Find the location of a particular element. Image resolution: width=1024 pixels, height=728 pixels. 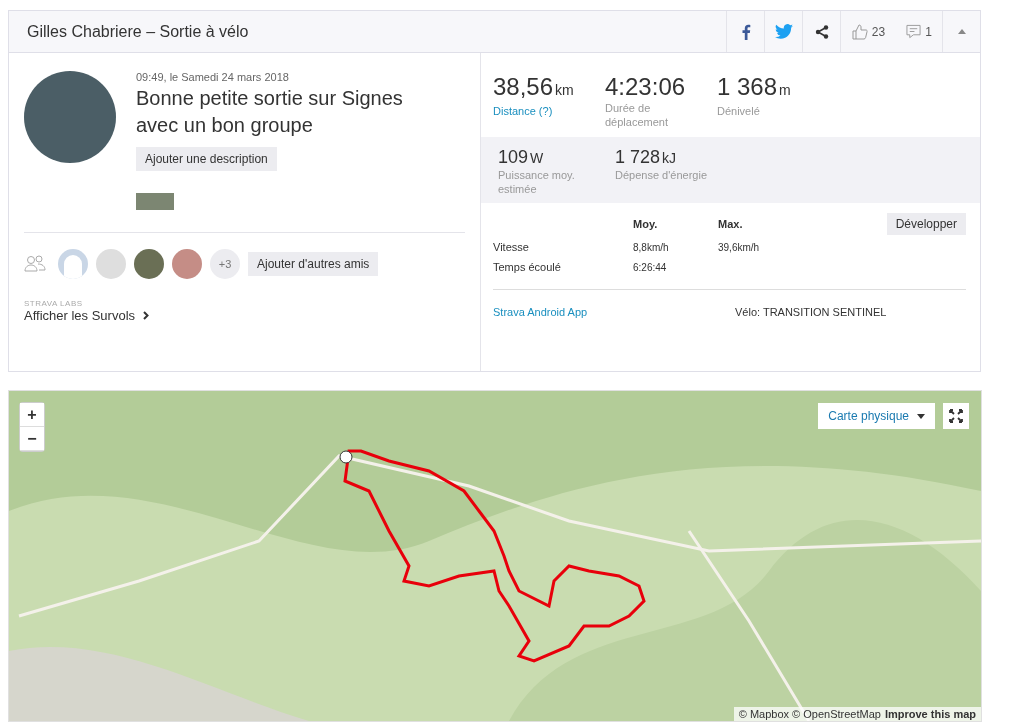

kudos-button: 23 is located at coordinates (868, 31).